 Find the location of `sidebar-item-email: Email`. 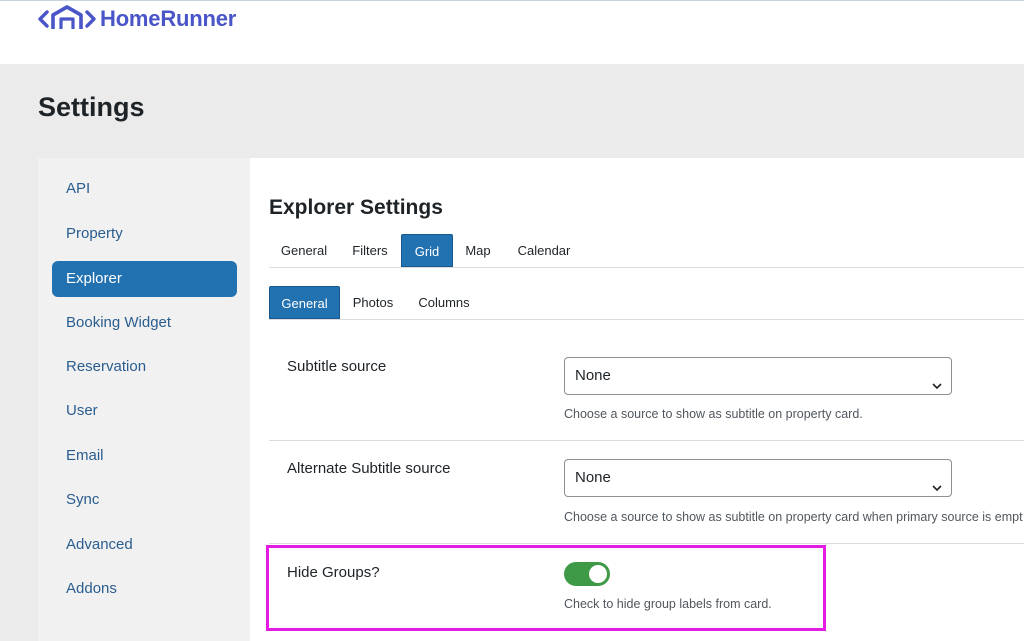

sidebar-item-email: Email is located at coordinates (144, 456).